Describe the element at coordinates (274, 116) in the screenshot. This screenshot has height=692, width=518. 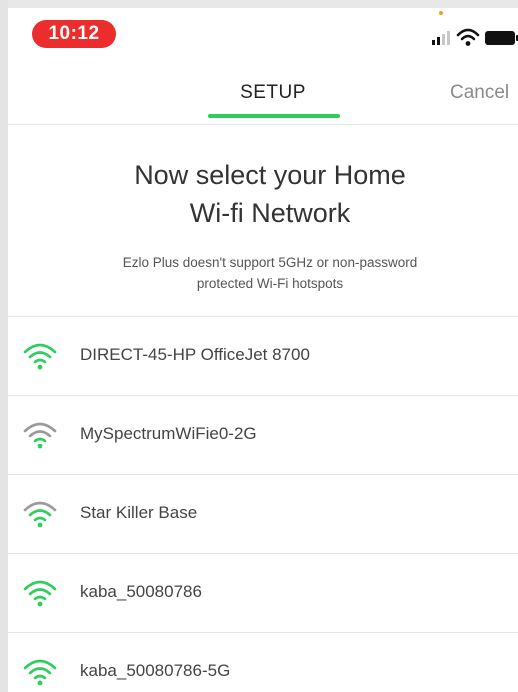
I see `active-tab-indicator` at that location.